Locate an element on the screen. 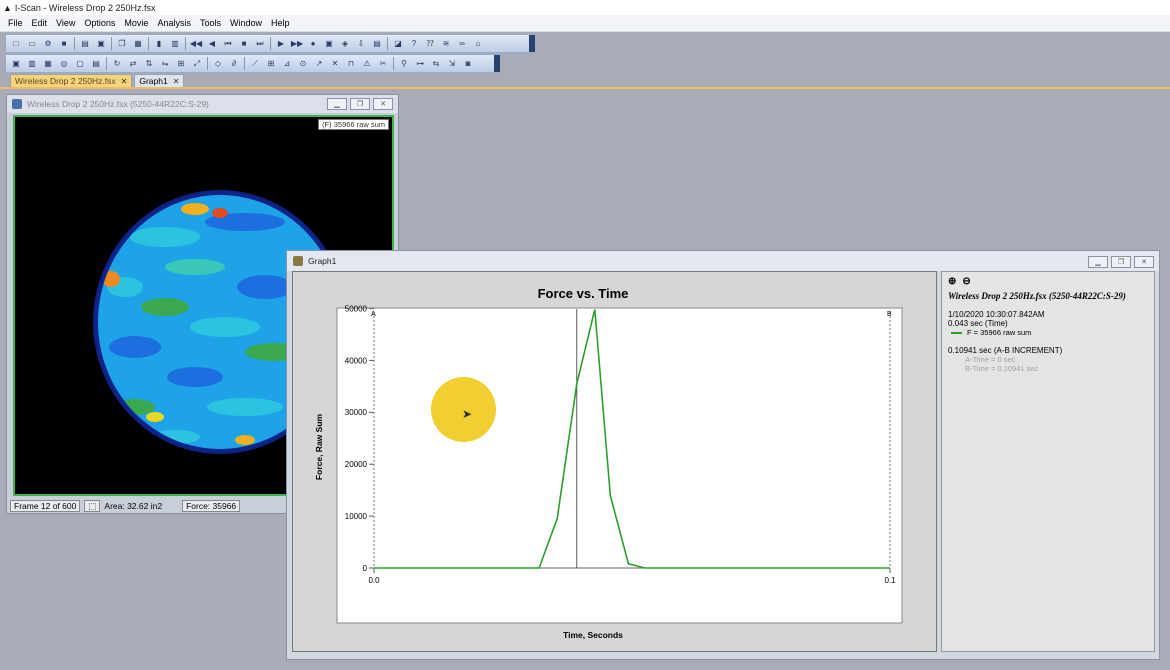  network-icon: ⚲ is located at coordinates (404, 64).